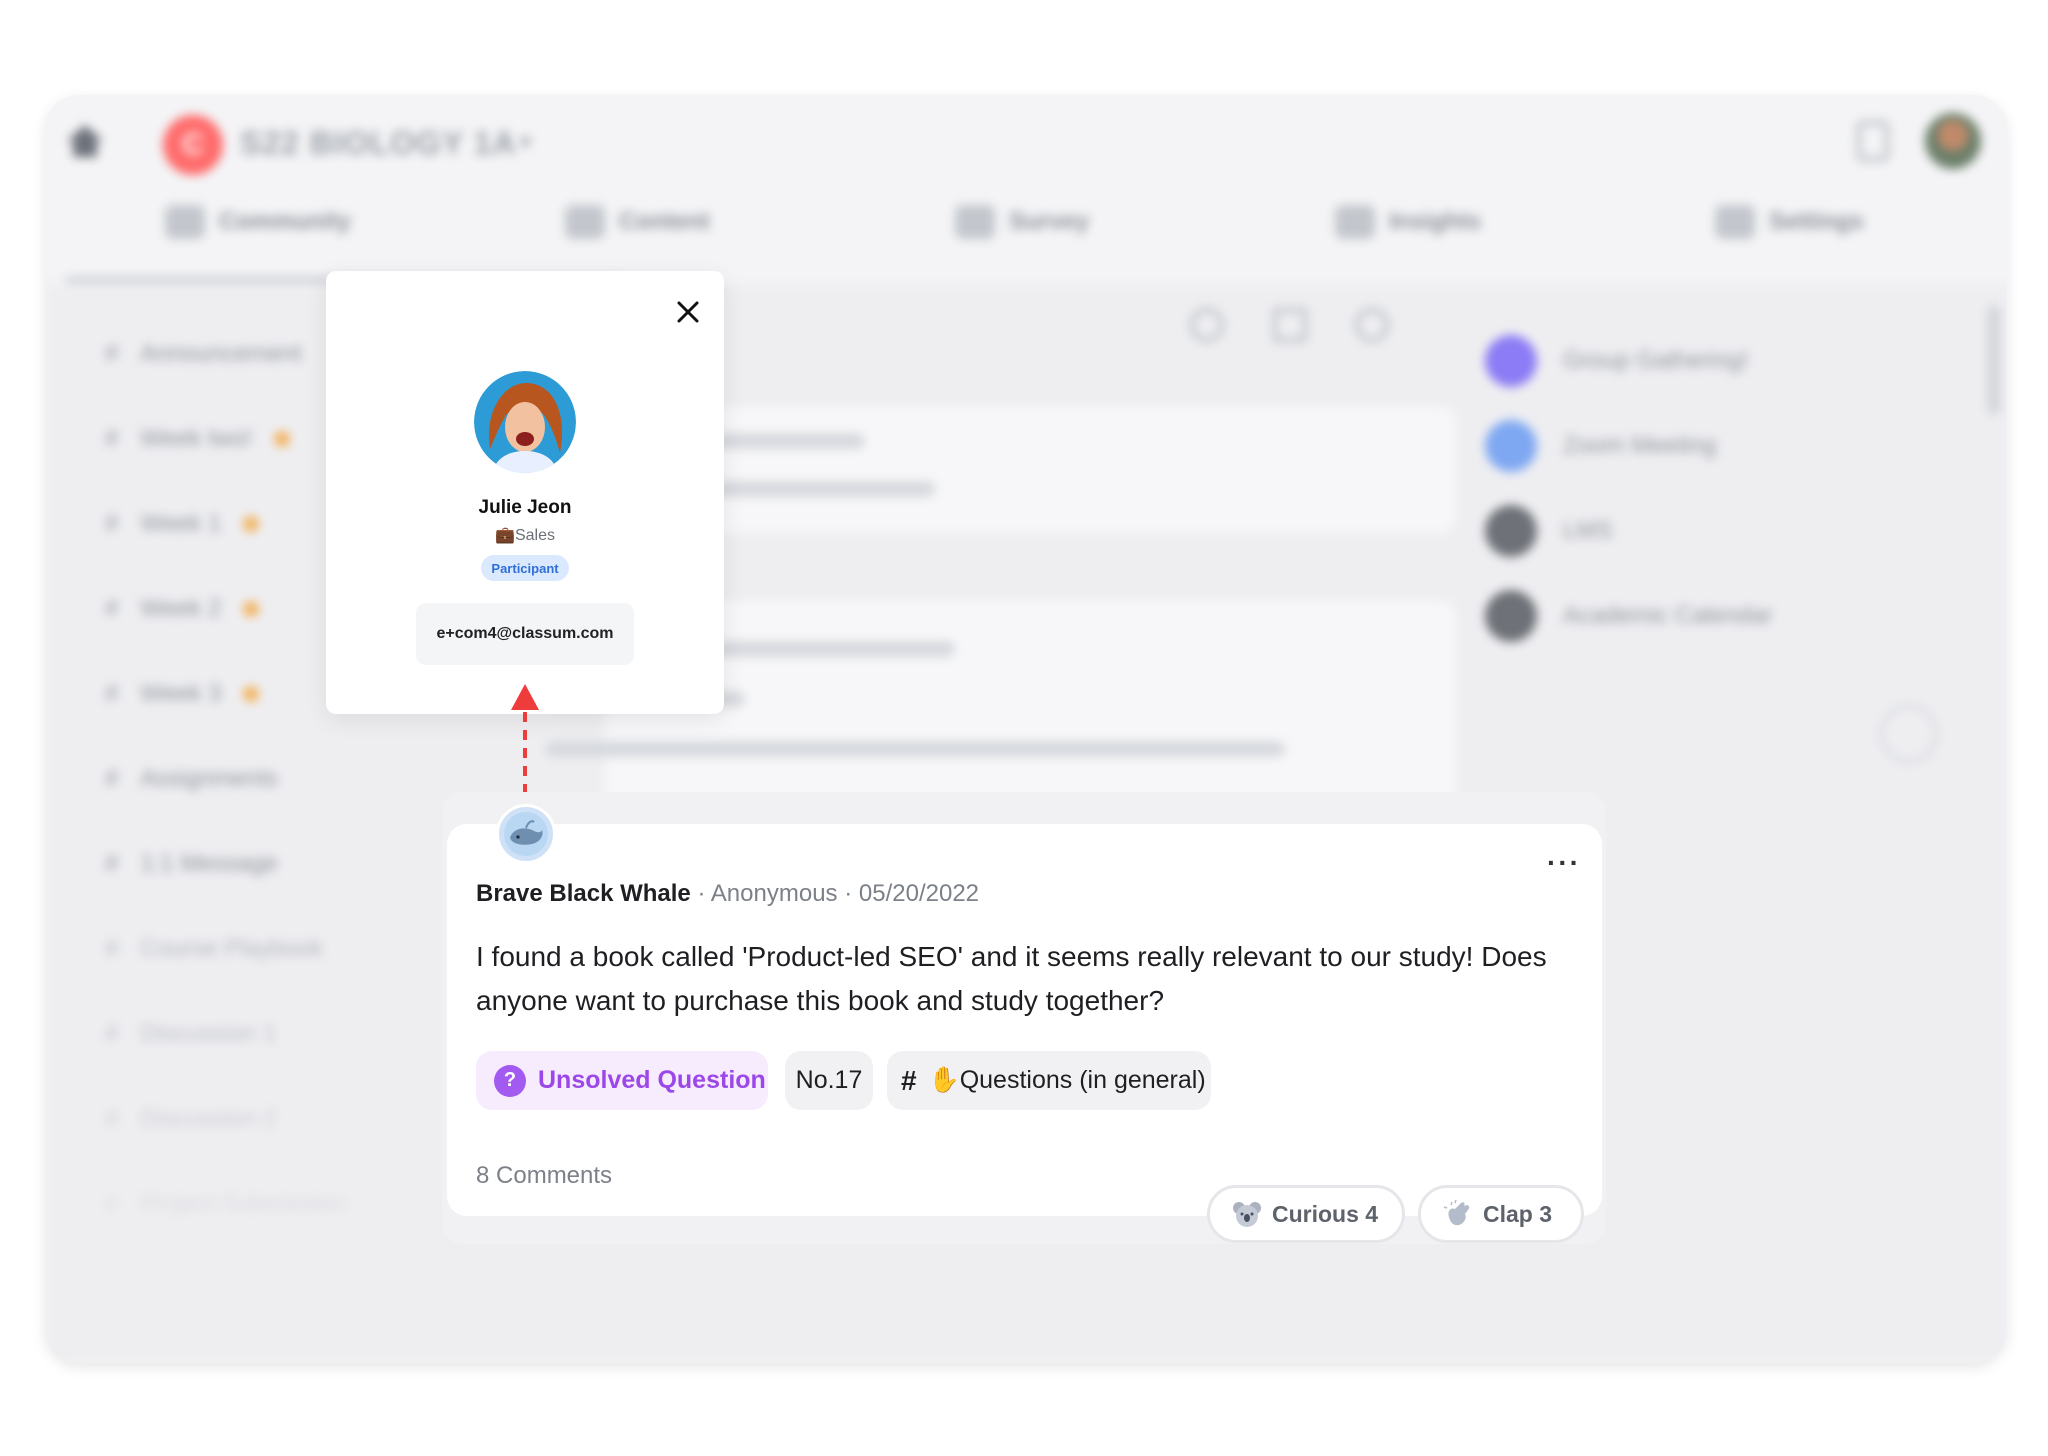  What do you see at coordinates (208, 1033) in the screenshot?
I see `sidebar-item-label: Discussion 1` at bounding box center [208, 1033].